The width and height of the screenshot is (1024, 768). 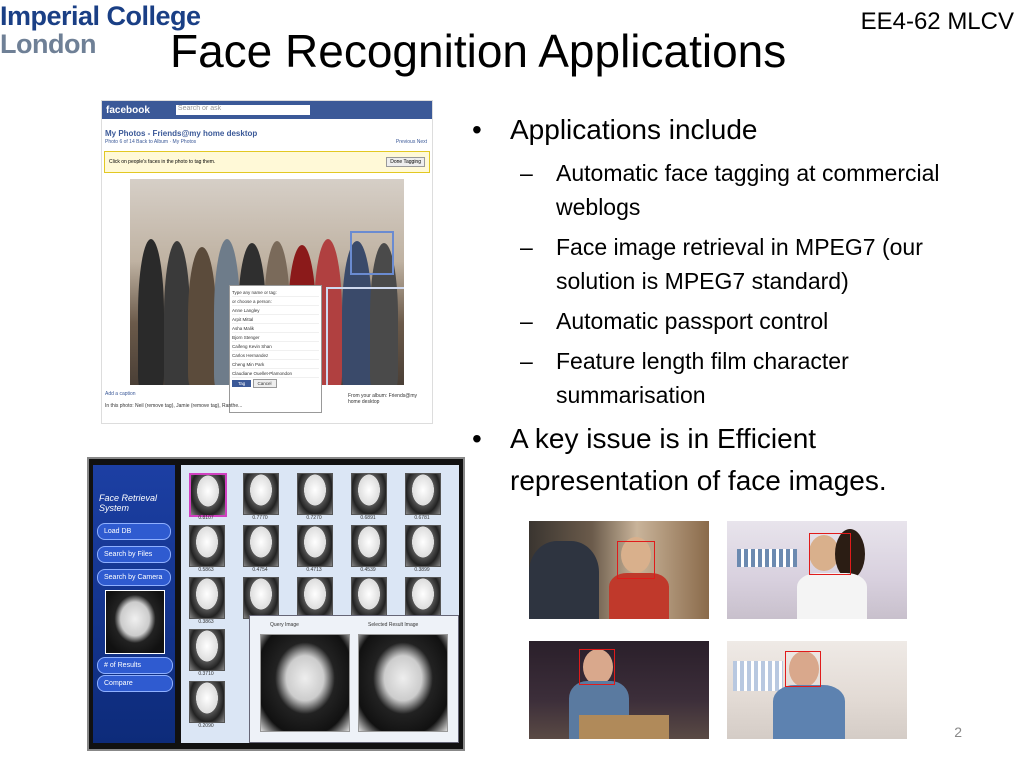 What do you see at coordinates (564, 580) in the screenshot?
I see `figure-back` at bounding box center [564, 580].